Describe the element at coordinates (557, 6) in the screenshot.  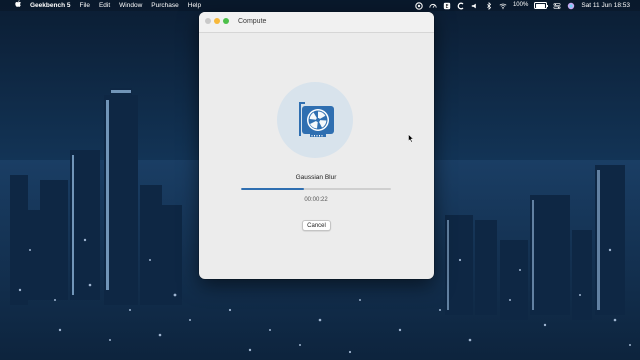
I see `control-center-icon` at that location.